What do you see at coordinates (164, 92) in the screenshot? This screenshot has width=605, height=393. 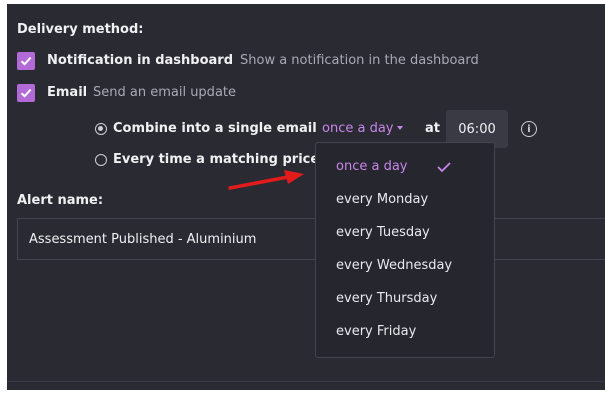 I see `email-description: Send an email update` at bounding box center [164, 92].